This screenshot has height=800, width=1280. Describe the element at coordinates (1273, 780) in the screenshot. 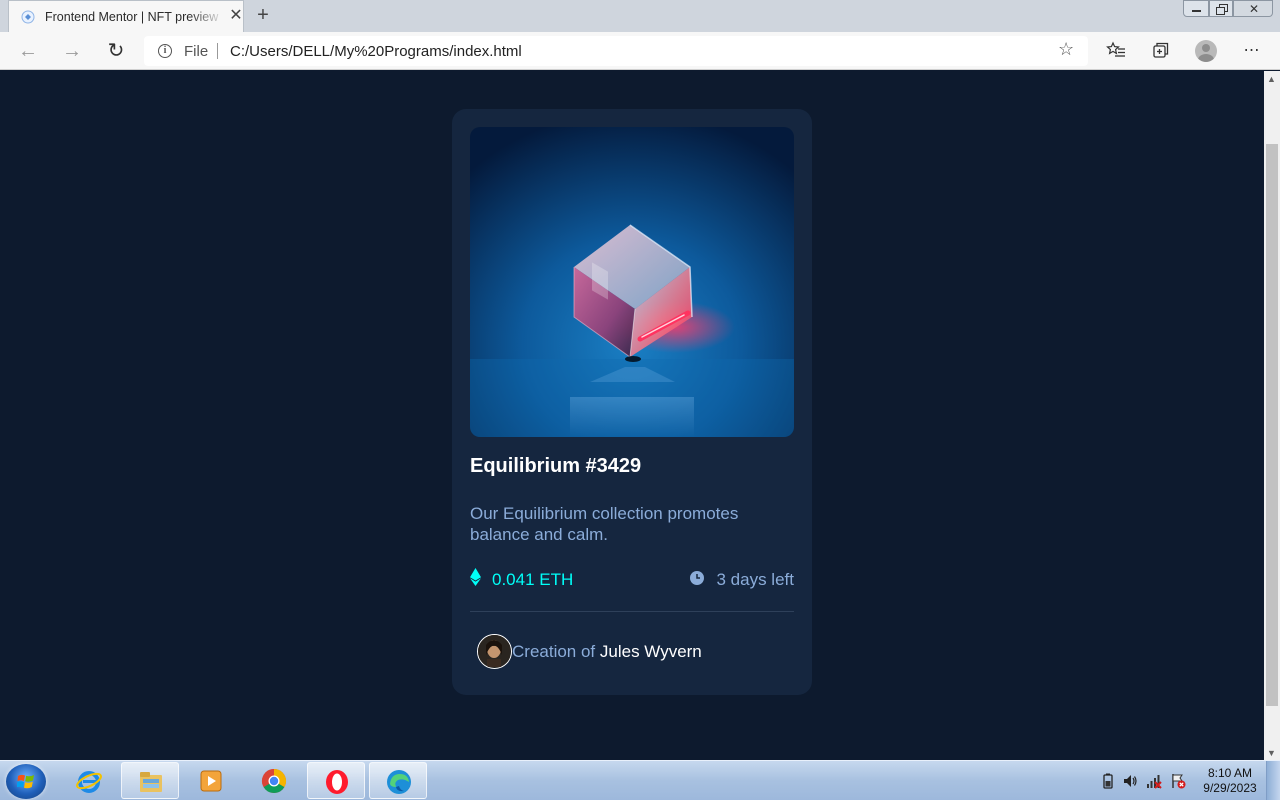

I see `show-desktop-button` at that location.